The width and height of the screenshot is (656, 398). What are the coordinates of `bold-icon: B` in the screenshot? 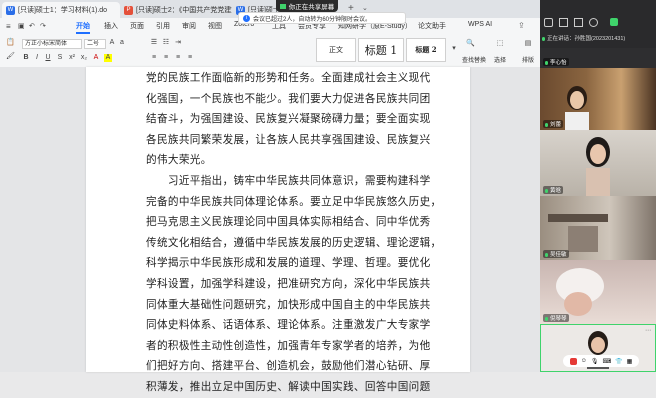 It's located at (26, 58).